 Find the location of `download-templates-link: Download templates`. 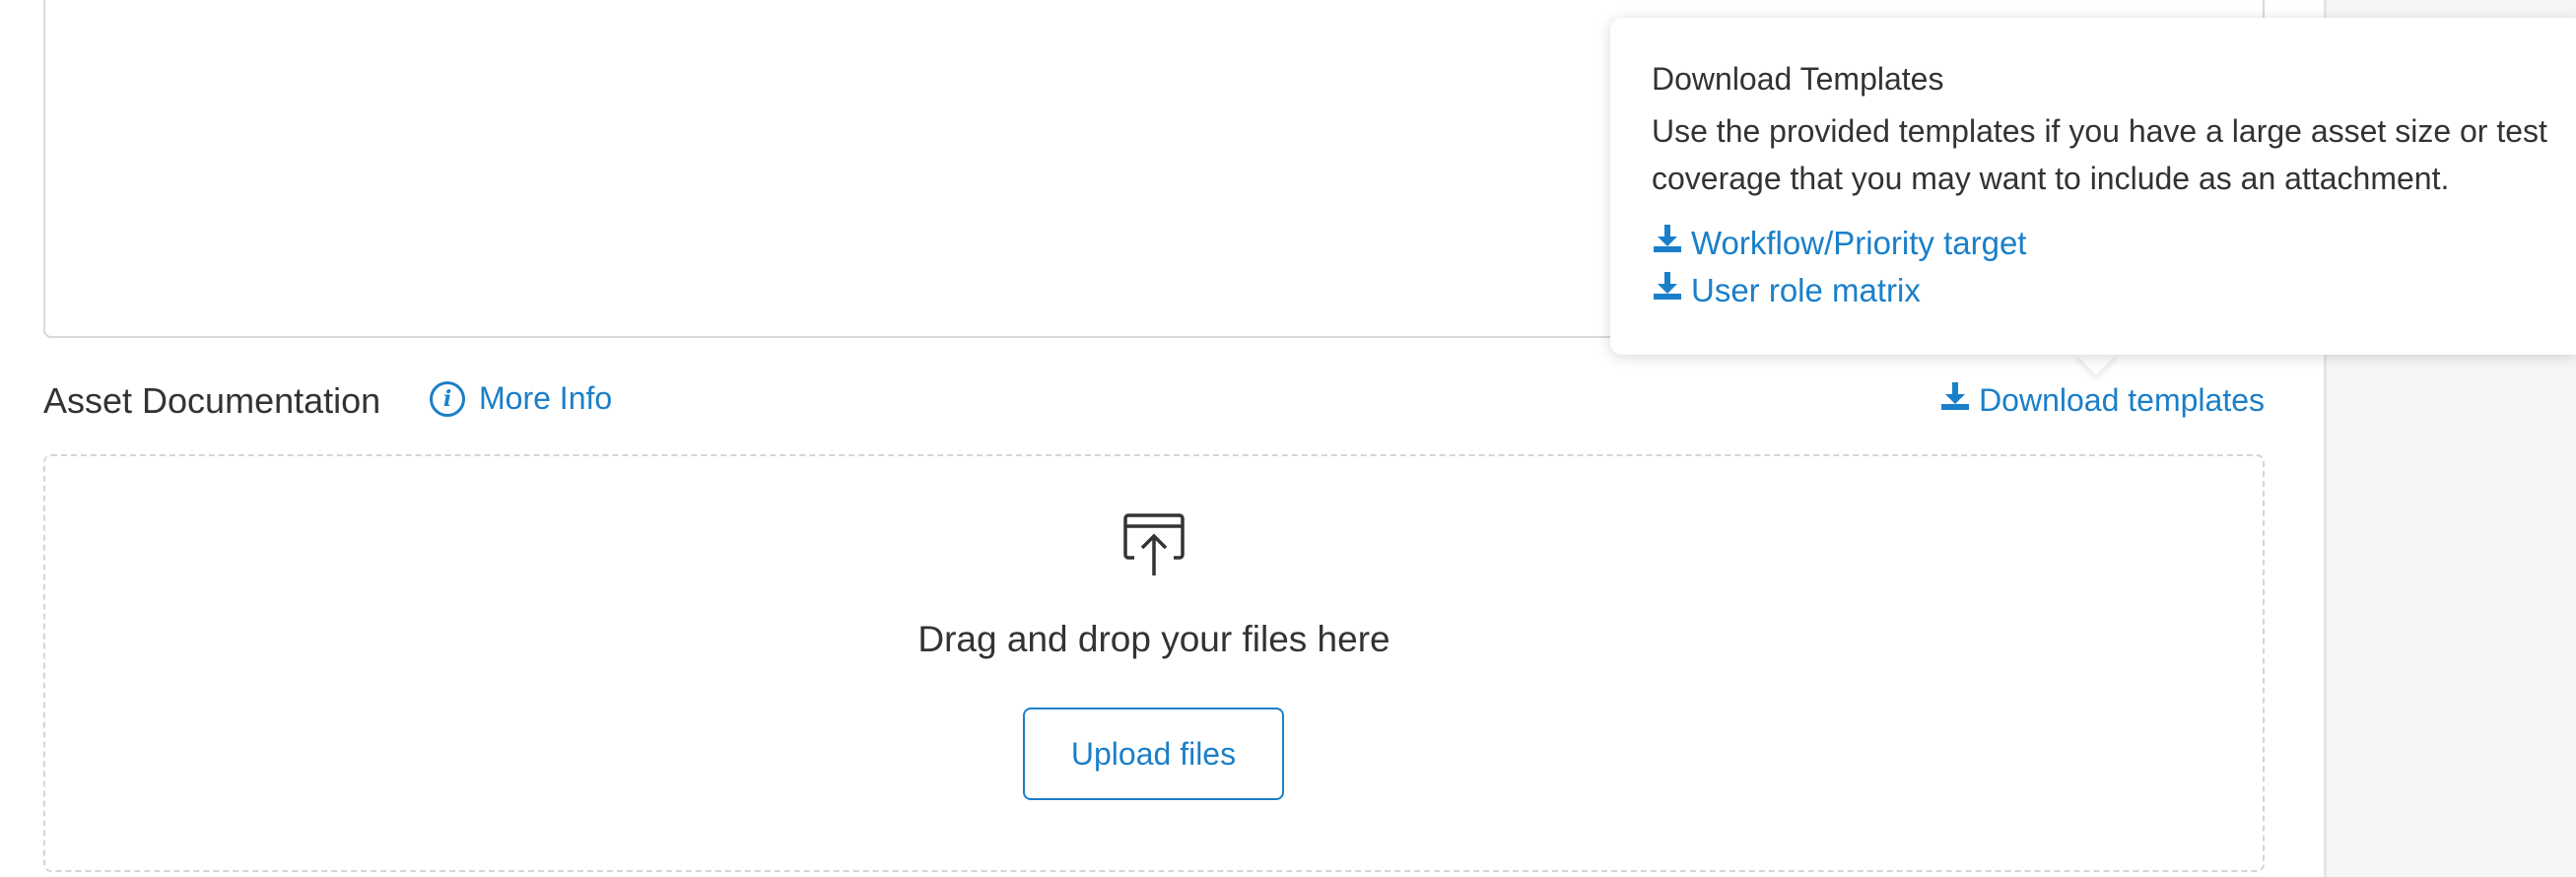

download-templates-link: Download templates is located at coordinates (2102, 400).